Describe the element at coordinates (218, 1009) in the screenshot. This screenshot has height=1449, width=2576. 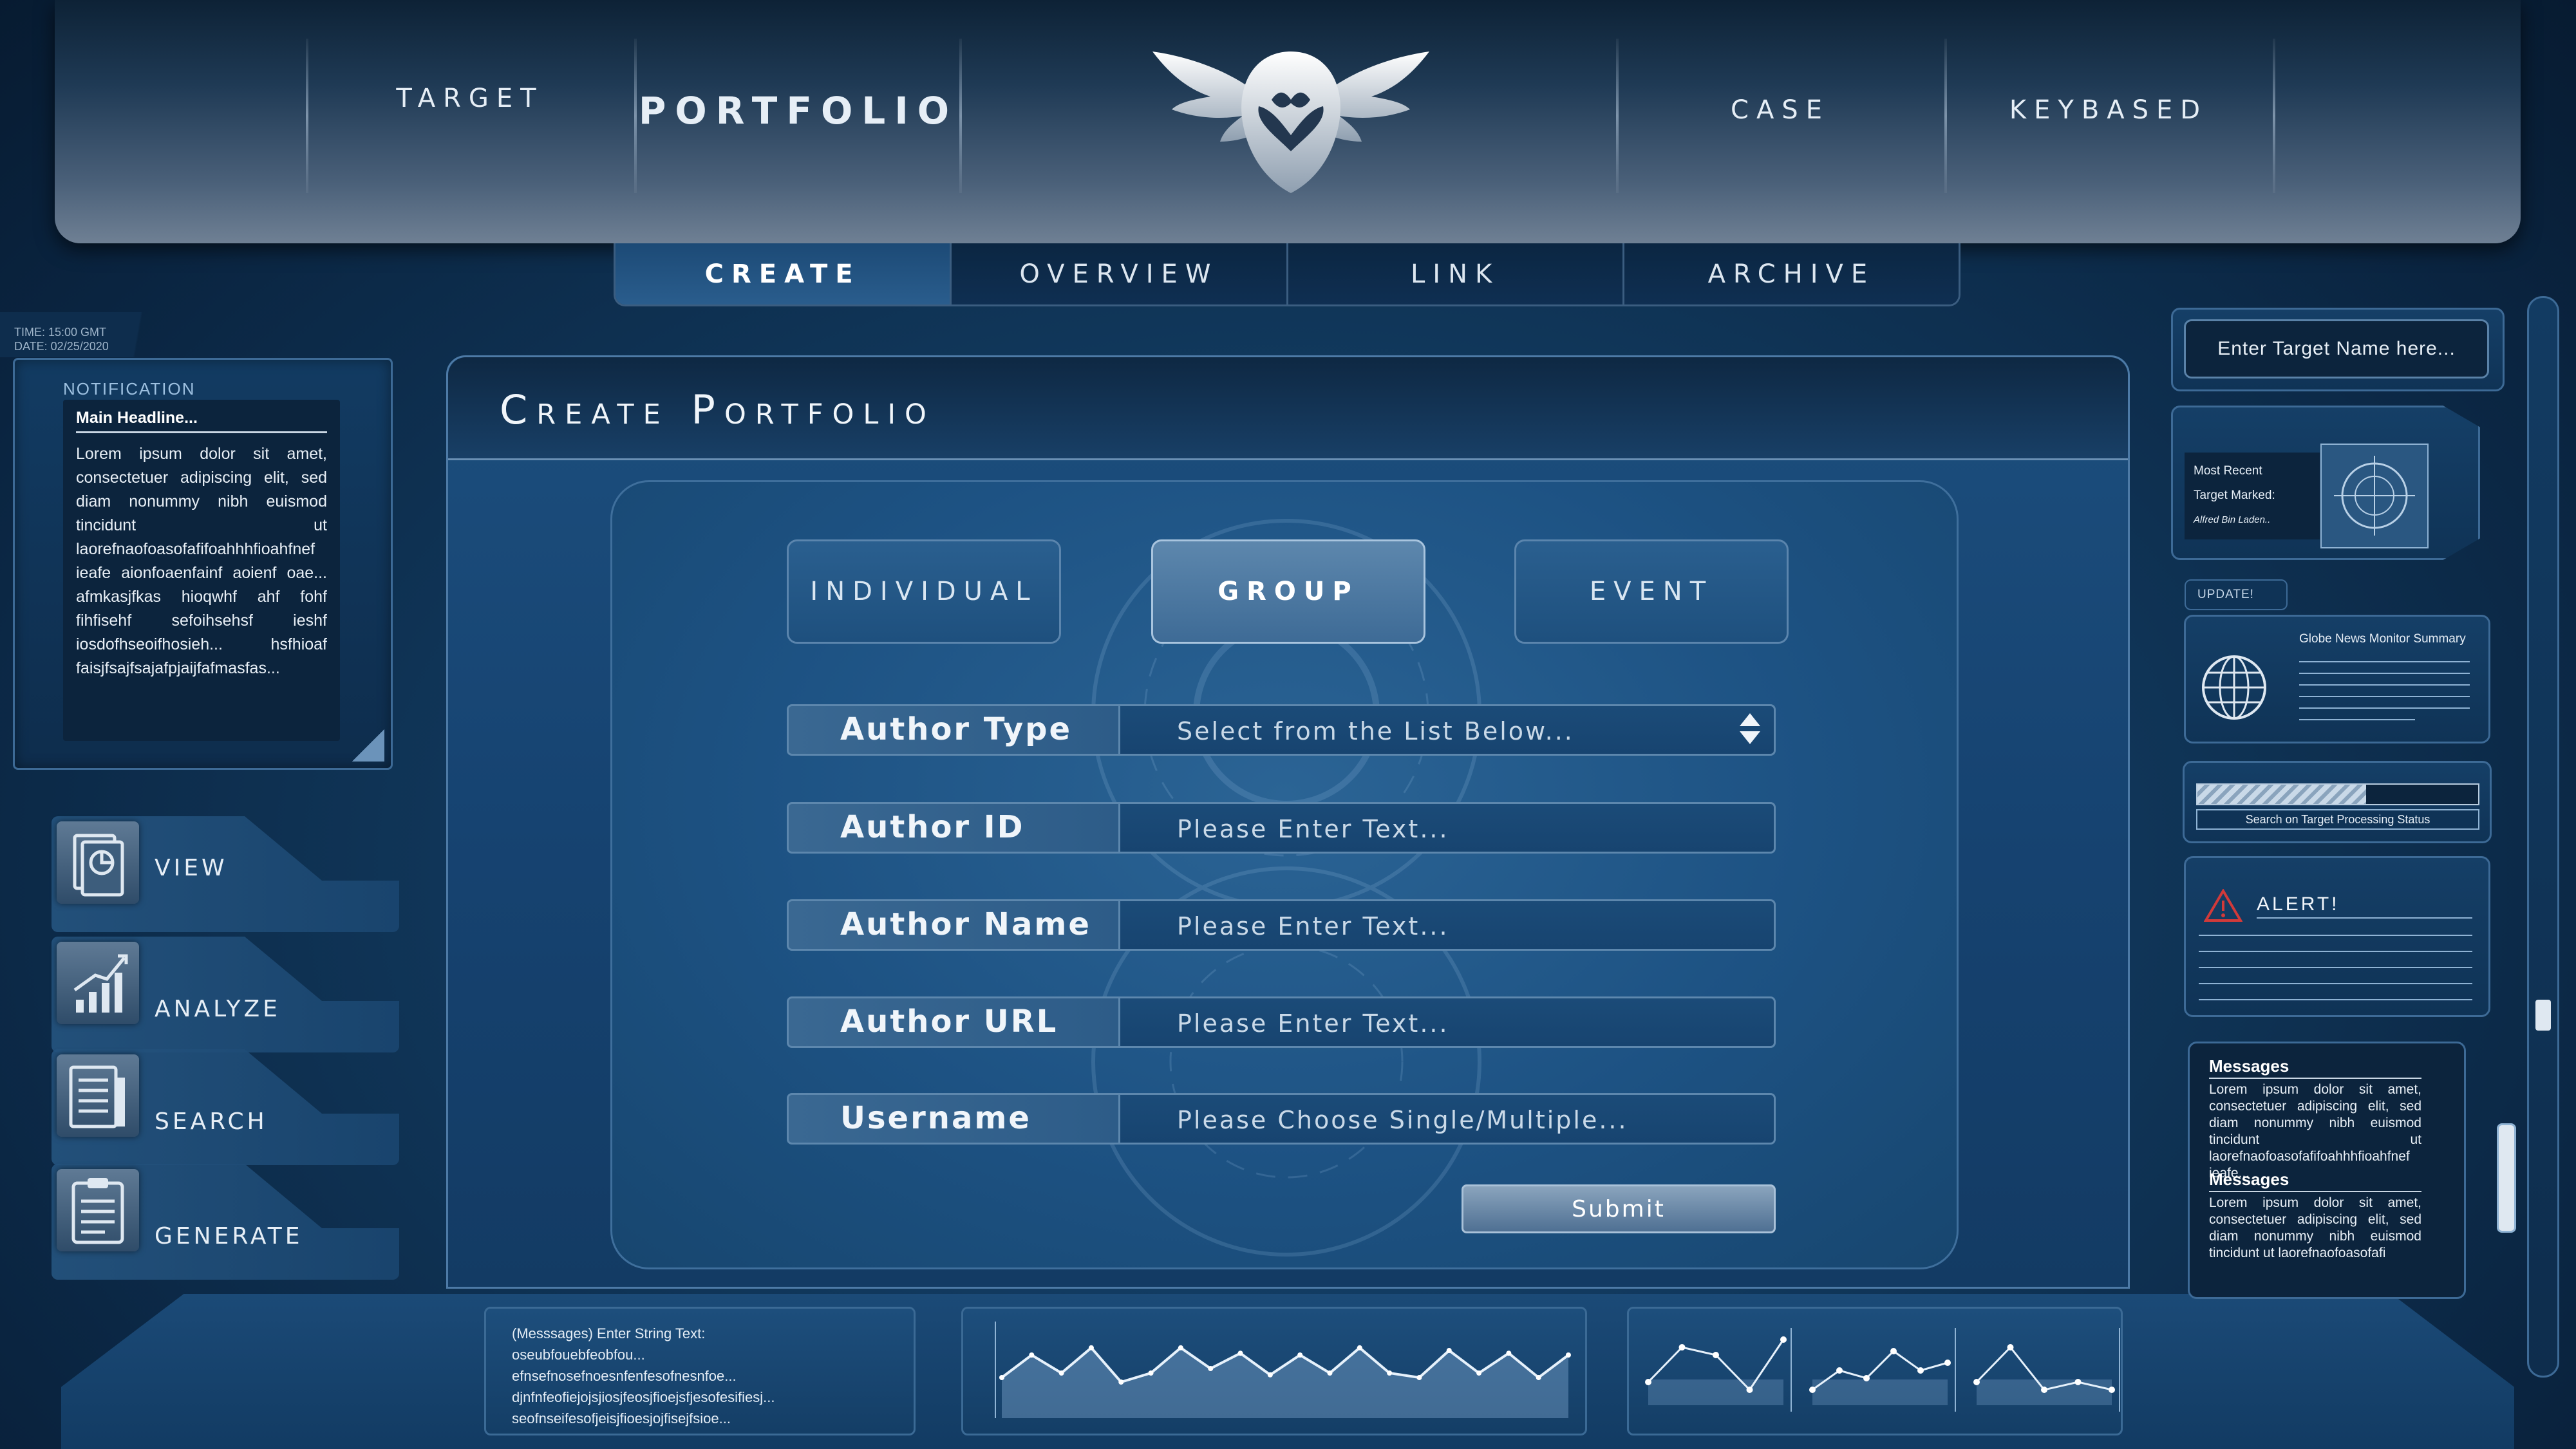
I see `sidebar-item-label: ANALYZE` at that location.